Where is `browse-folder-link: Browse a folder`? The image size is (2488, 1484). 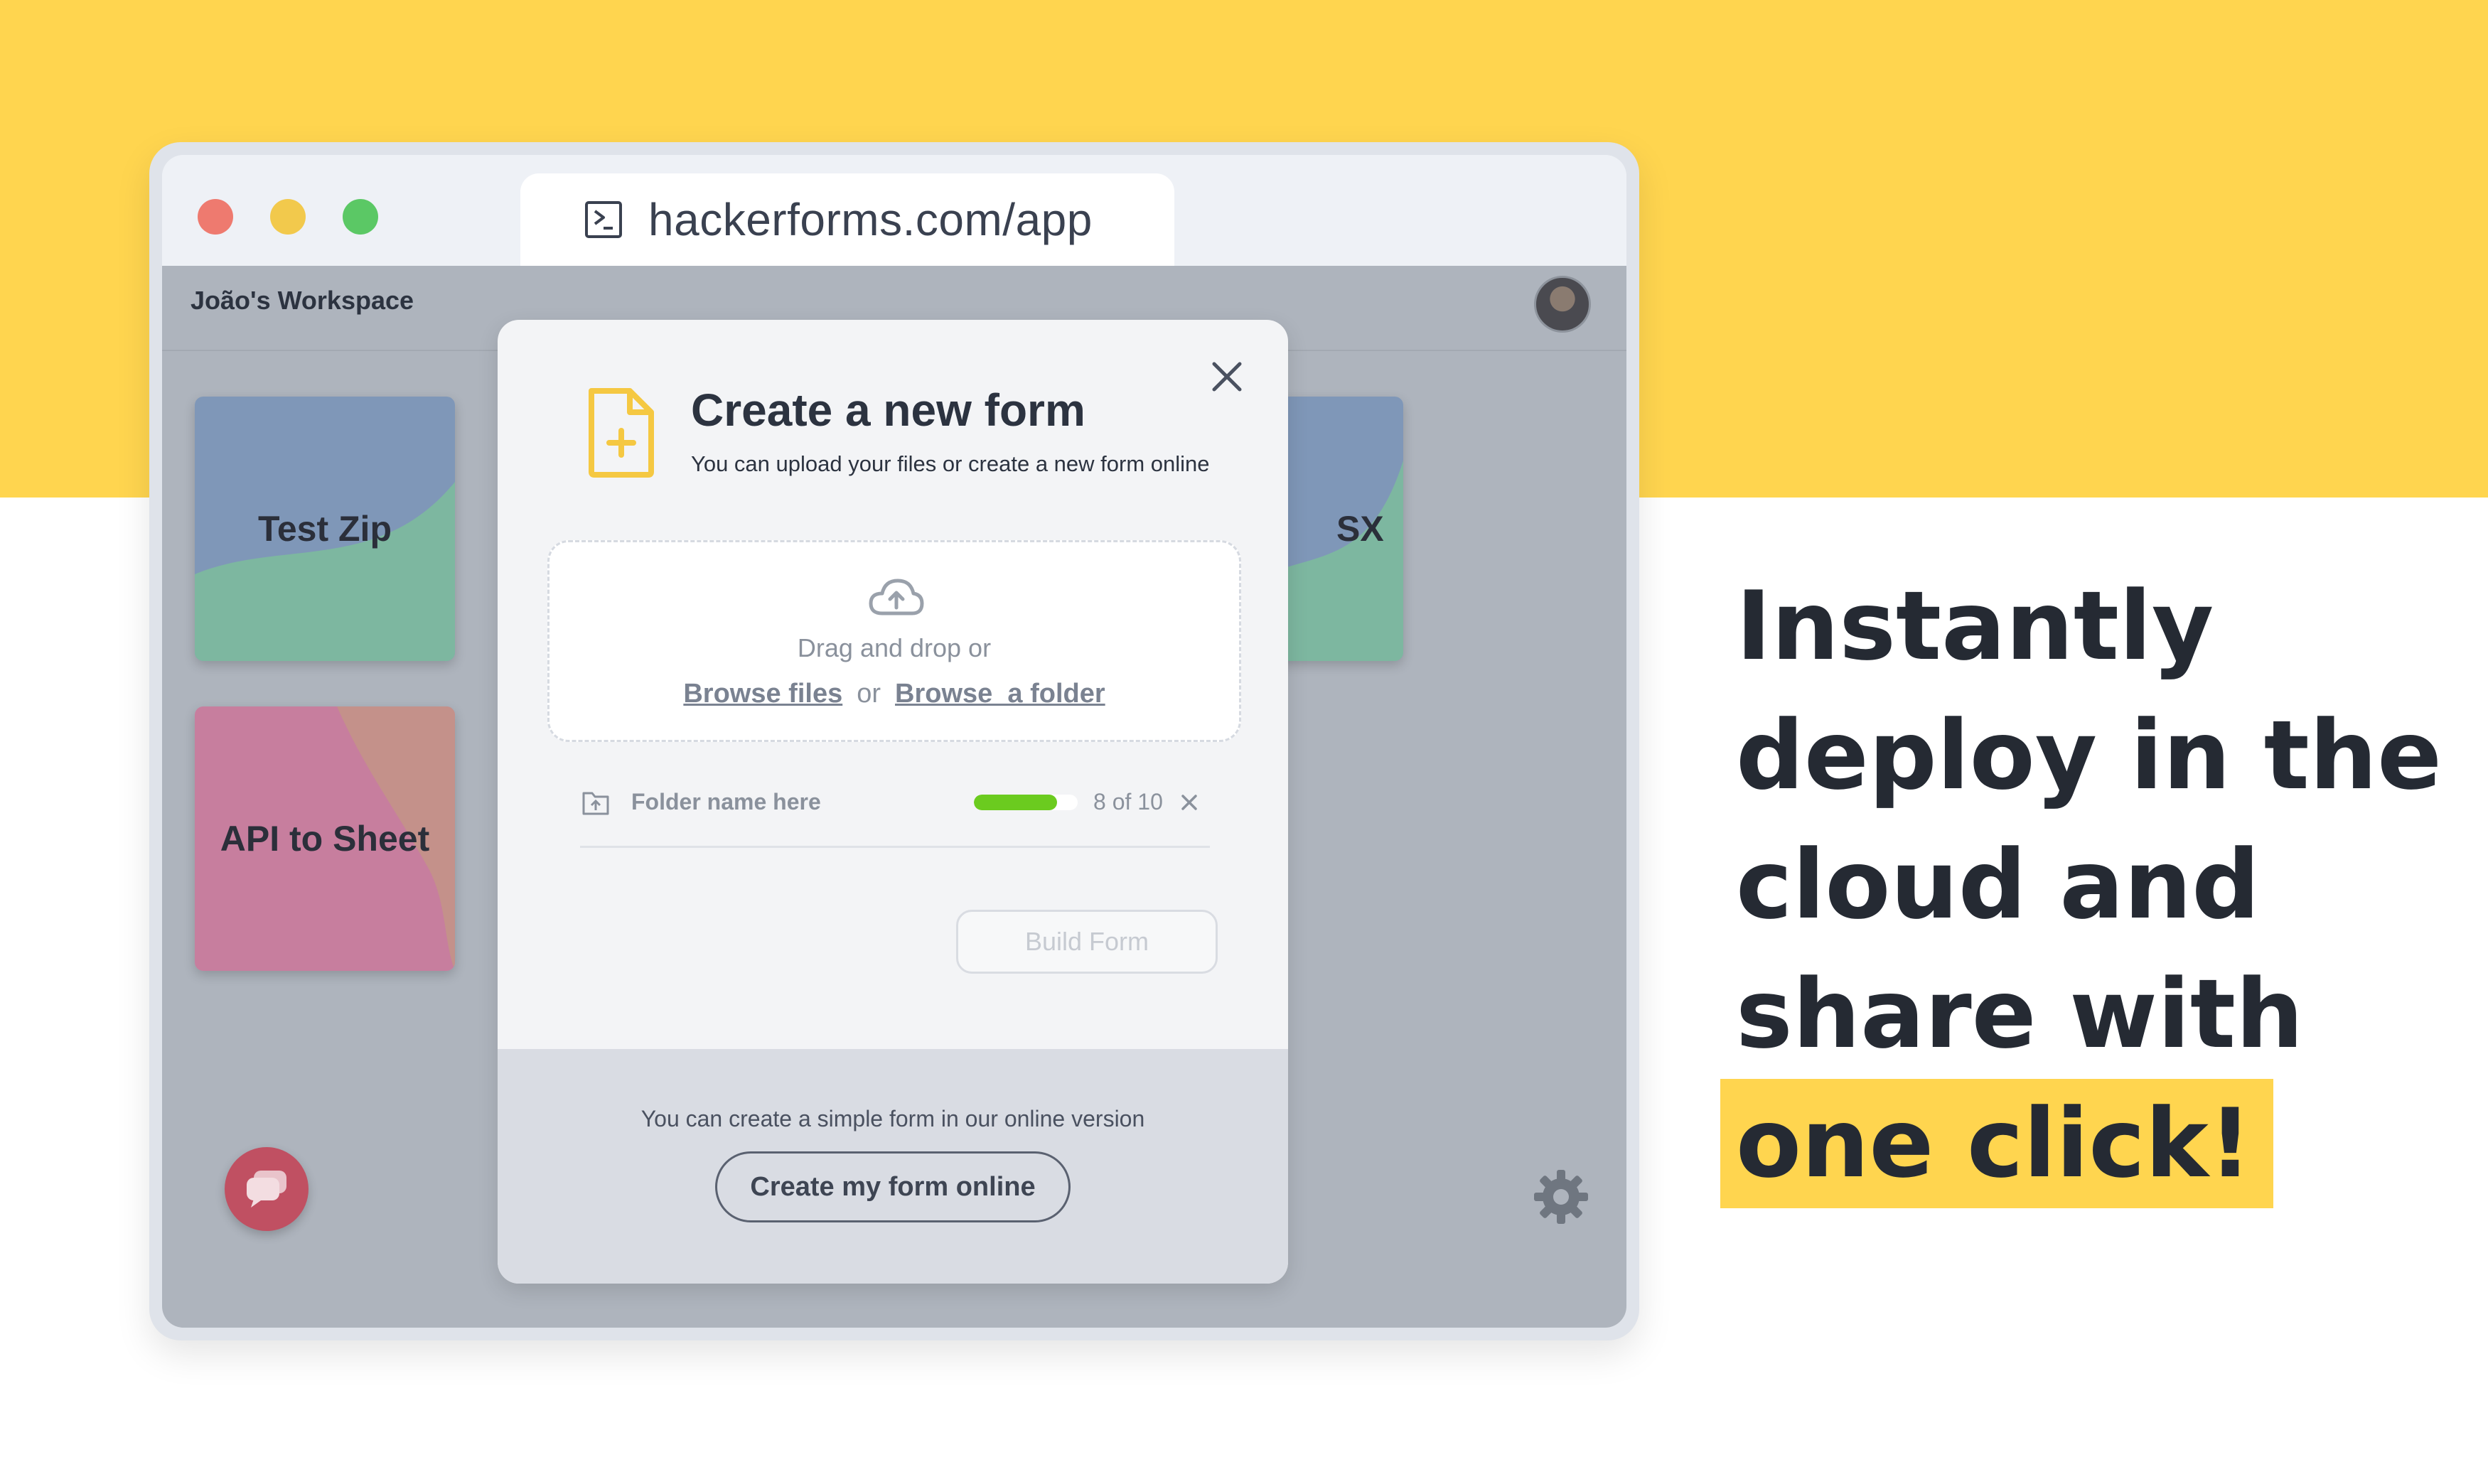 browse-folder-link: Browse a folder is located at coordinates (1000, 694).